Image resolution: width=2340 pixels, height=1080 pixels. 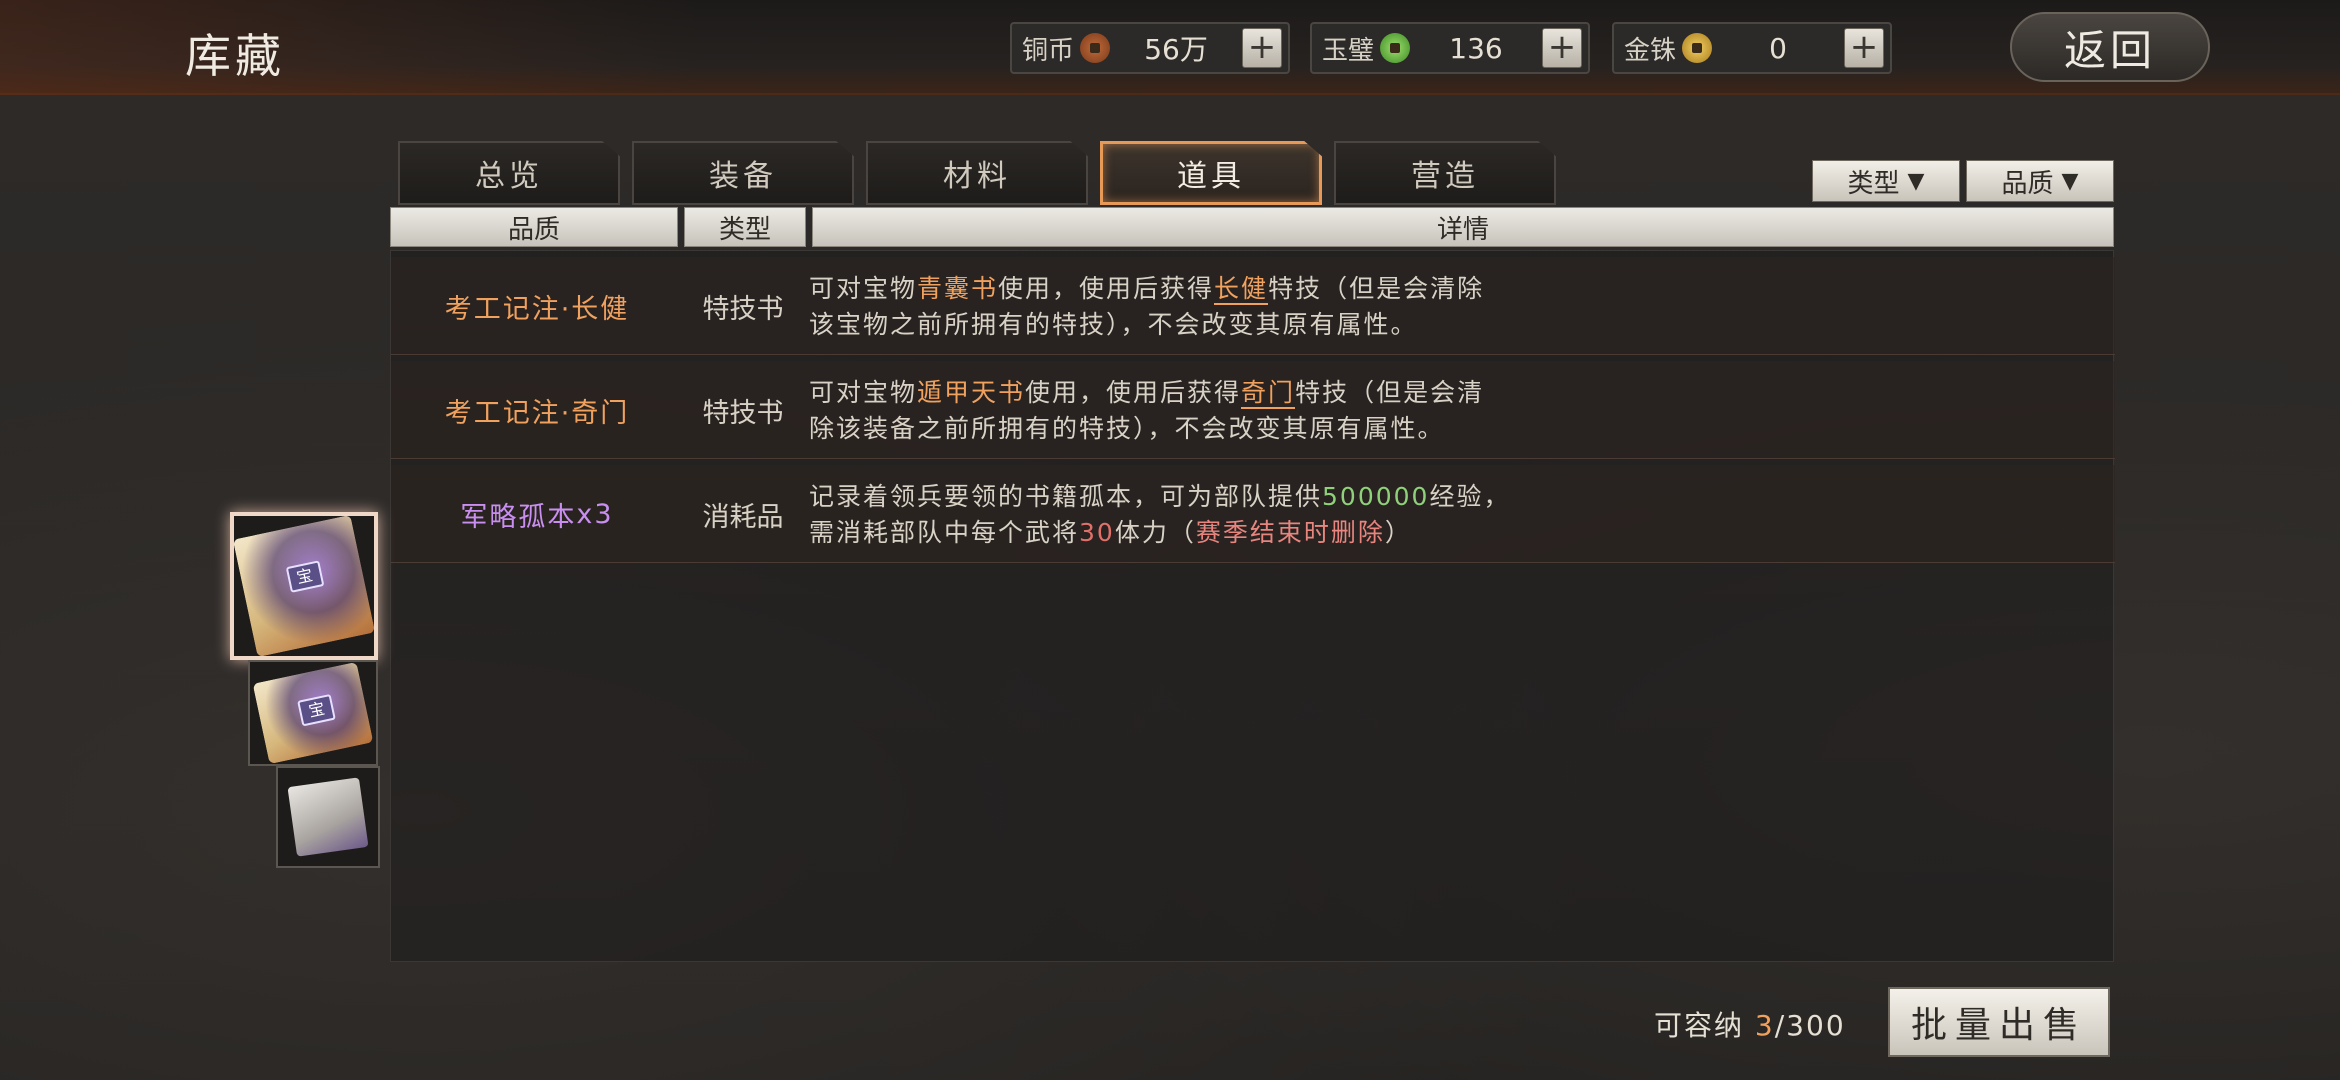 I want to click on currency-jade: 玉璧 136 +, so click(x=1450, y=48).